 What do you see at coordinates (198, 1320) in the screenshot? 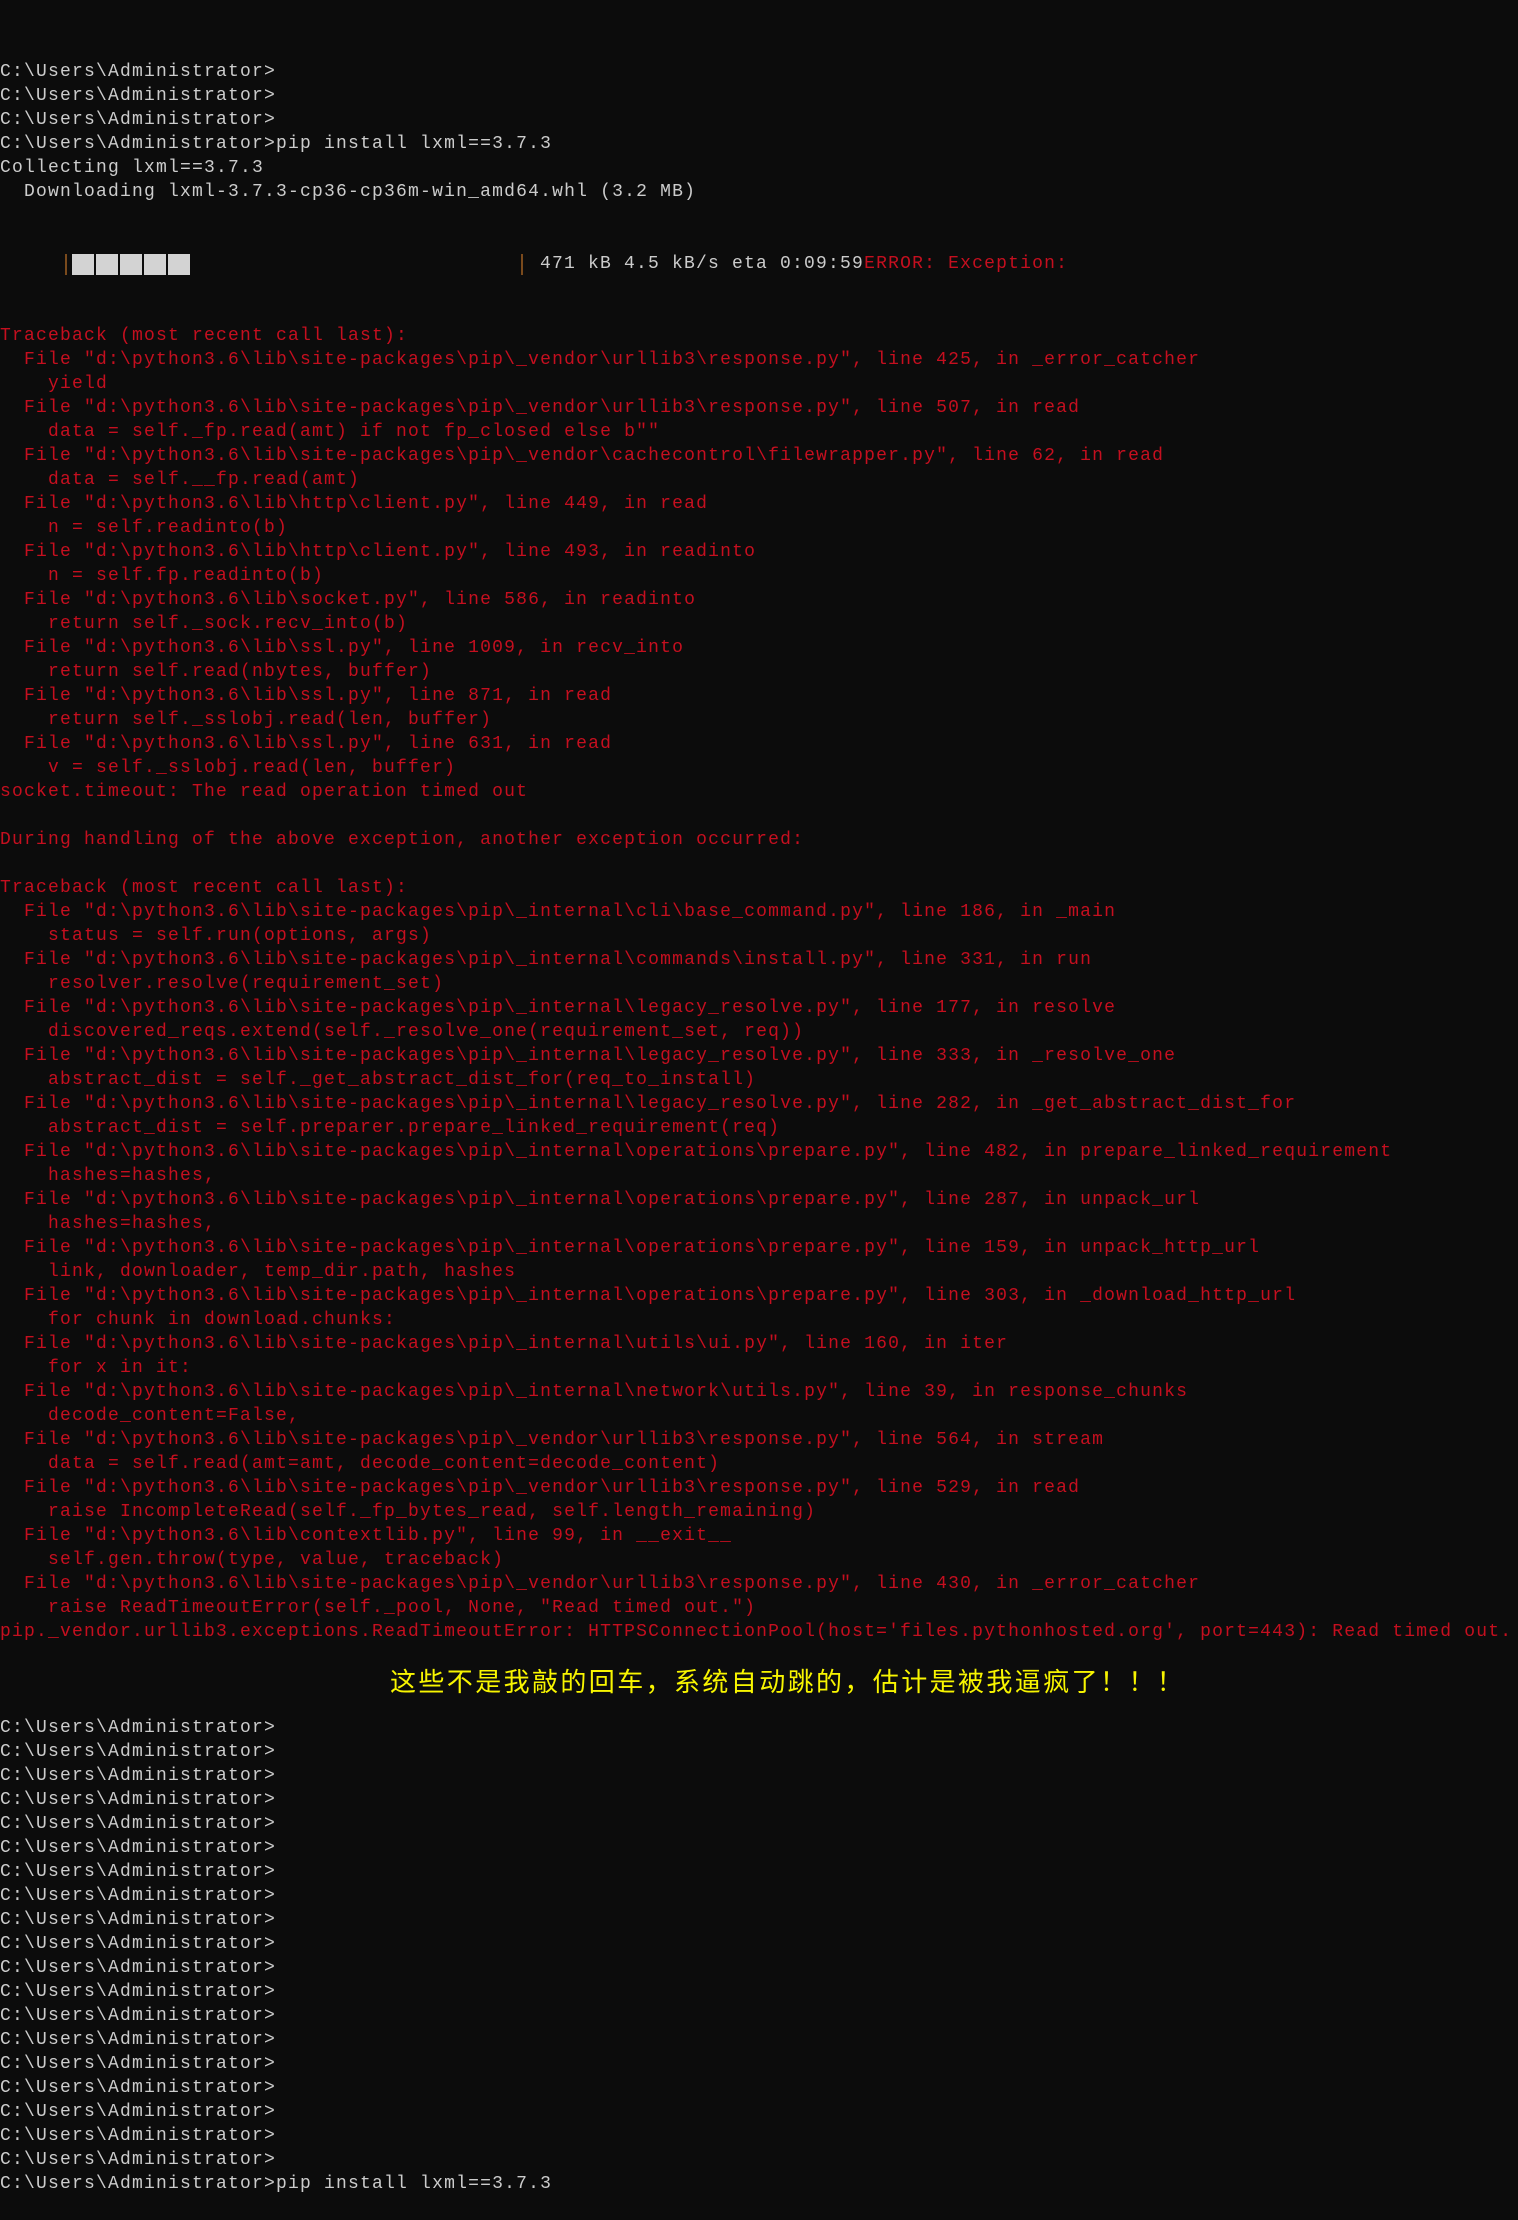
I see `error-line: for chunk in download.chunks:` at bounding box center [198, 1320].